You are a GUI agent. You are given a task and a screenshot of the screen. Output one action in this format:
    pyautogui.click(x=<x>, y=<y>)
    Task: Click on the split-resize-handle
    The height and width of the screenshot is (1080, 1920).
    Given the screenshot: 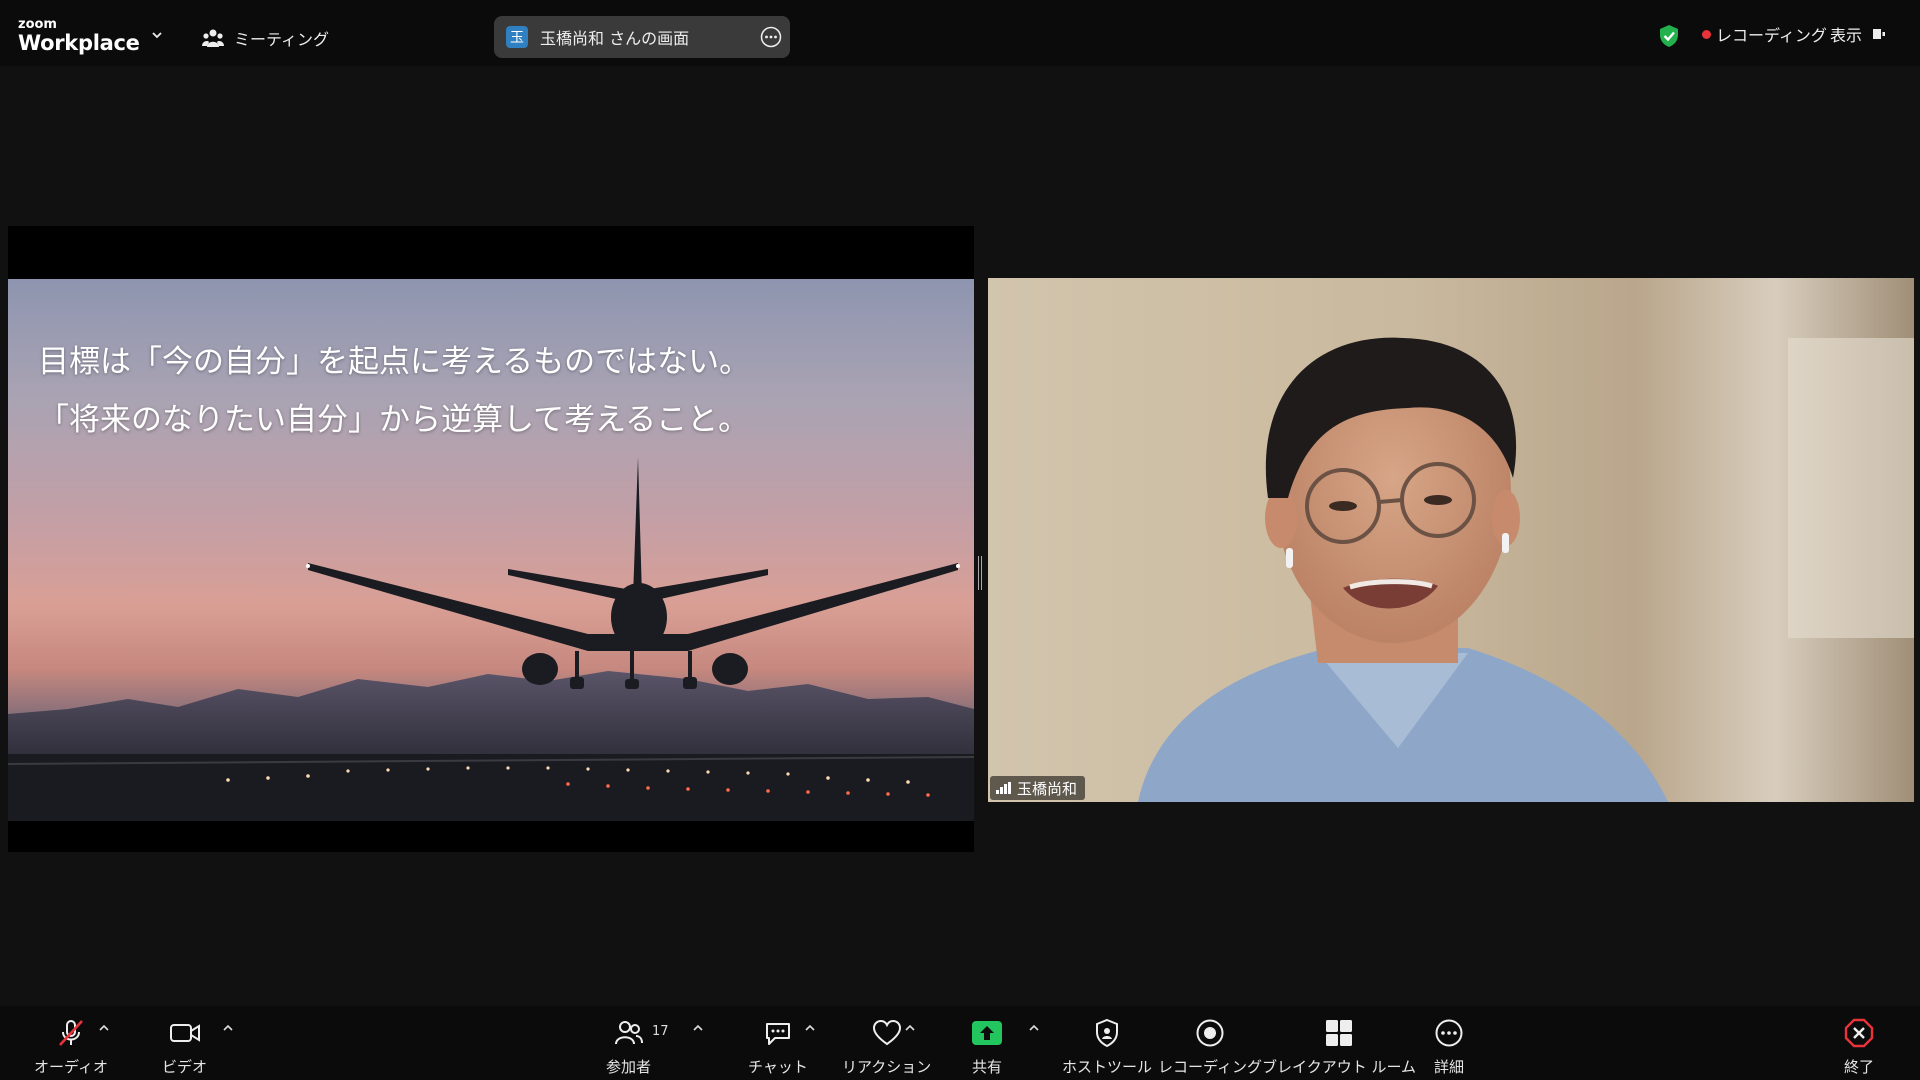 What is the action you would take?
    pyautogui.click(x=980, y=573)
    